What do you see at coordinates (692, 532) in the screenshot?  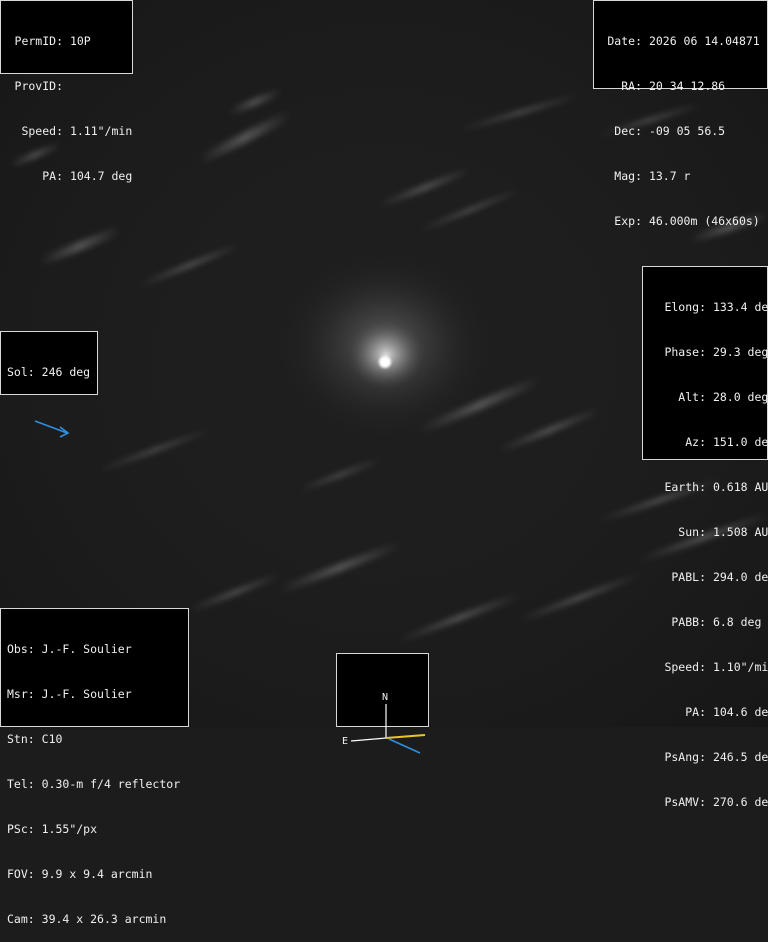 I see `row-label: Sun:` at bounding box center [692, 532].